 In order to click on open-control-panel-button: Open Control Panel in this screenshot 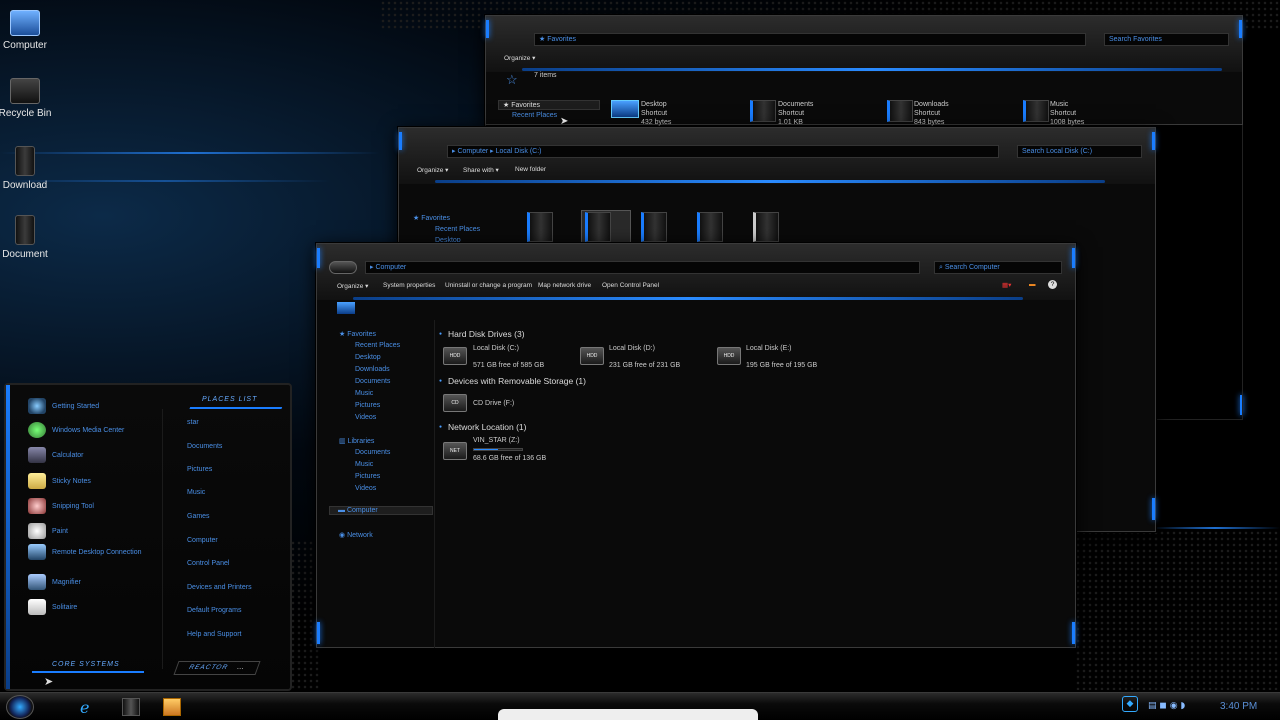, I will do `click(630, 285)`.